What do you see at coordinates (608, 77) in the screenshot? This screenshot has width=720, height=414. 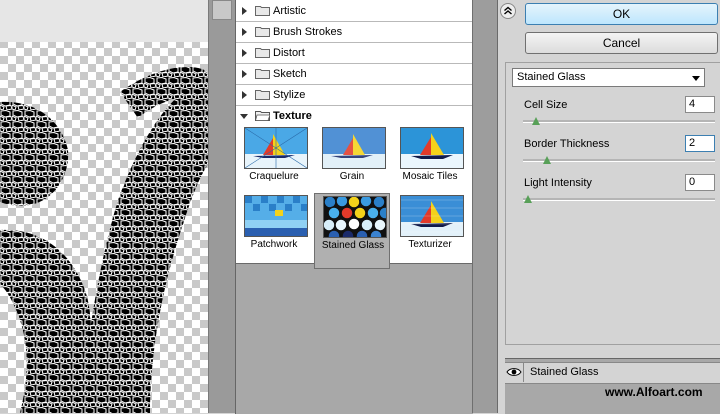 I see `filter-select: Stained Glass` at bounding box center [608, 77].